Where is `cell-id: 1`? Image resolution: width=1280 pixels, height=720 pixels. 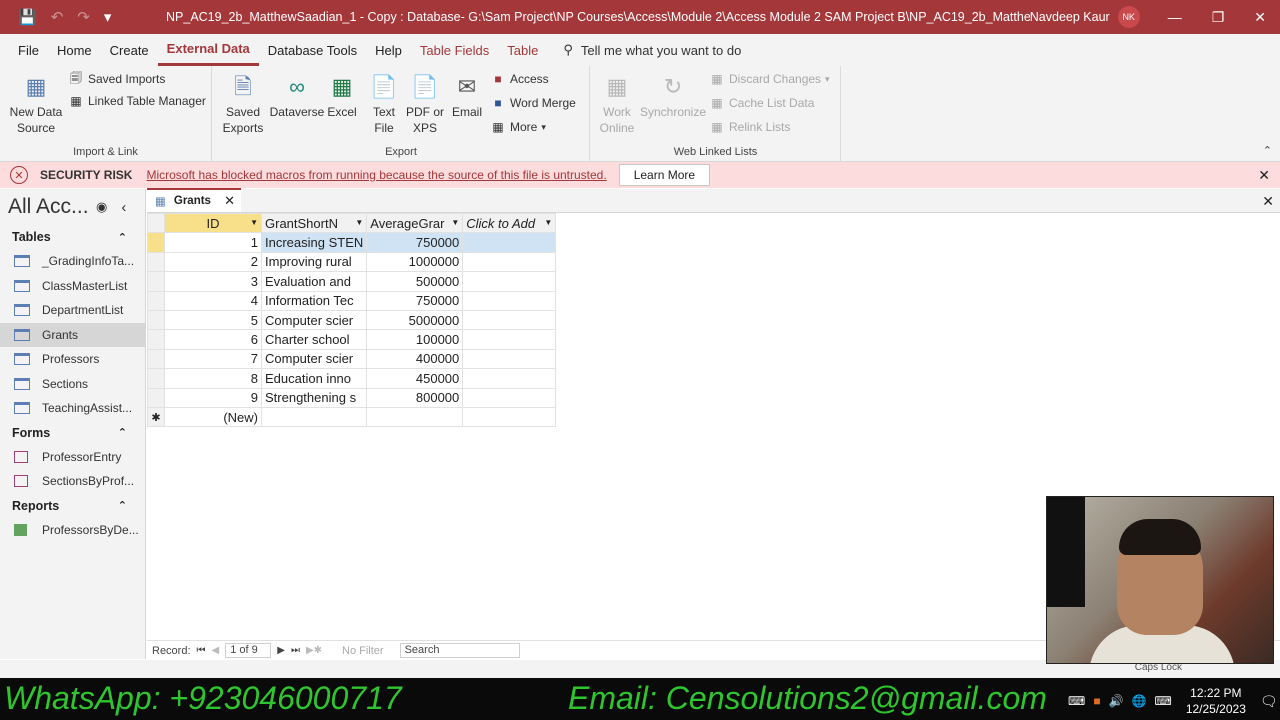
cell-id: 1 is located at coordinates (213, 242).